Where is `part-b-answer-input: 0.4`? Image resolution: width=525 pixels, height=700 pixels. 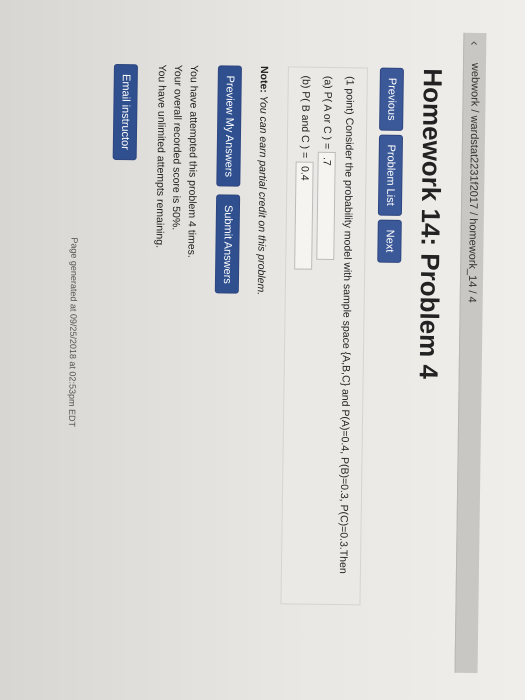
part-b-answer-input: 0.4 is located at coordinates (303, 215).